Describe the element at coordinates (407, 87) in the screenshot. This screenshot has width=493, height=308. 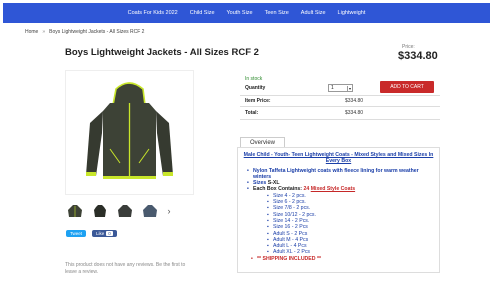
I see `add-to-cart-button: ADD TO CART` at that location.